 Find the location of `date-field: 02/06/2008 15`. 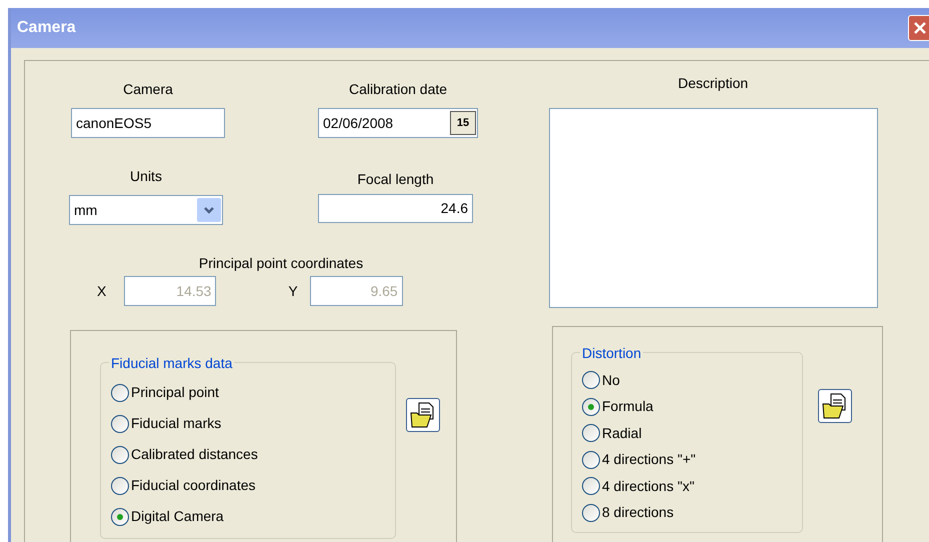

date-field: 02/06/2008 15 is located at coordinates (398, 123).